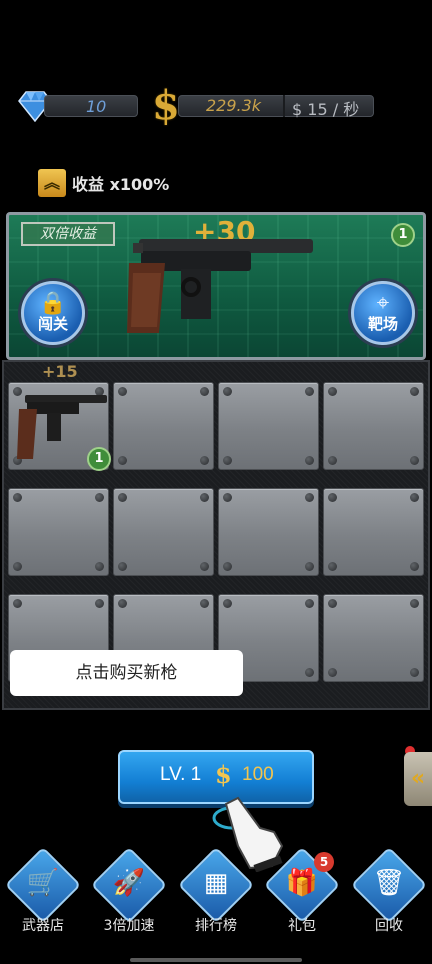 The height and width of the screenshot is (964, 432). Describe the element at coordinates (166, 105) in the screenshot. I see `dollar-icon: $` at that location.